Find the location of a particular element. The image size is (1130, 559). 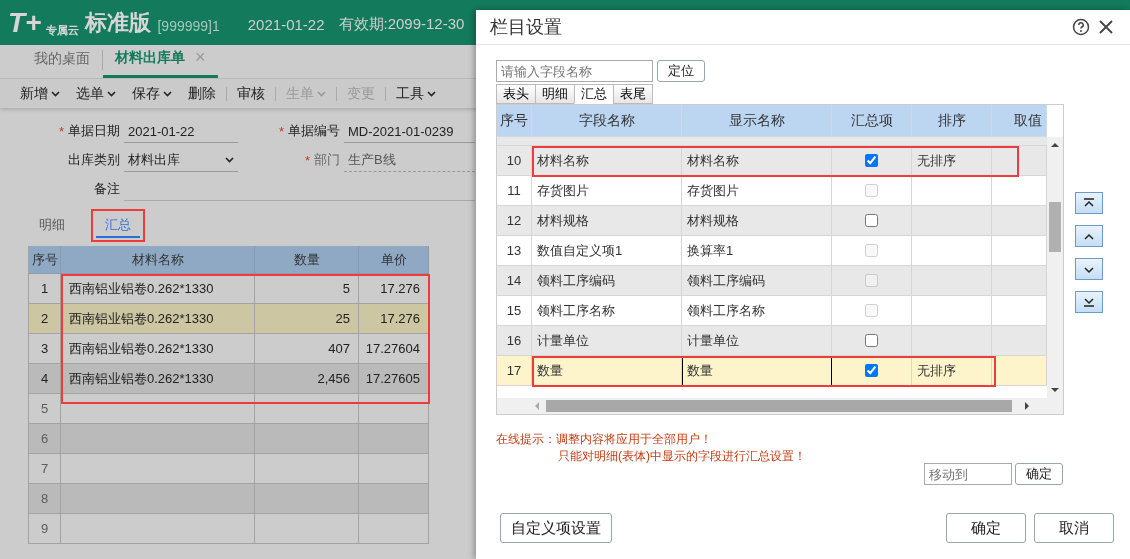

scroll-right-icon is located at coordinates (1027, 406).